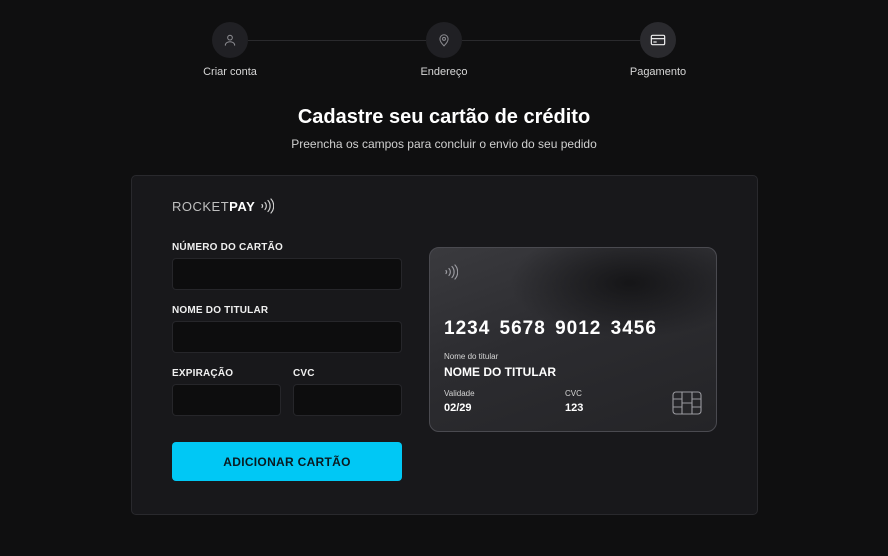 This screenshot has width=888, height=556. What do you see at coordinates (687, 403) in the screenshot?
I see `chip-icon` at bounding box center [687, 403].